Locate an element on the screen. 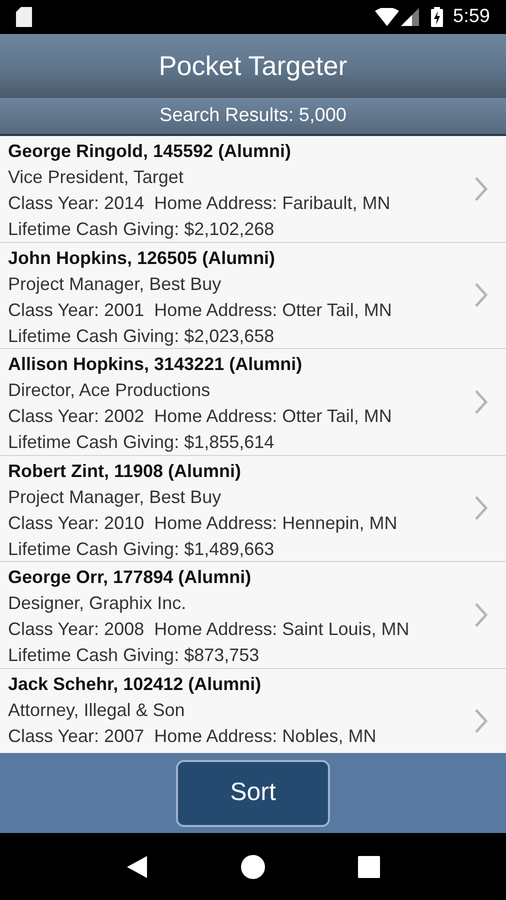 This screenshot has height=900, width=506. home-address: Home Address: Nobles, MN is located at coordinates (265, 736).